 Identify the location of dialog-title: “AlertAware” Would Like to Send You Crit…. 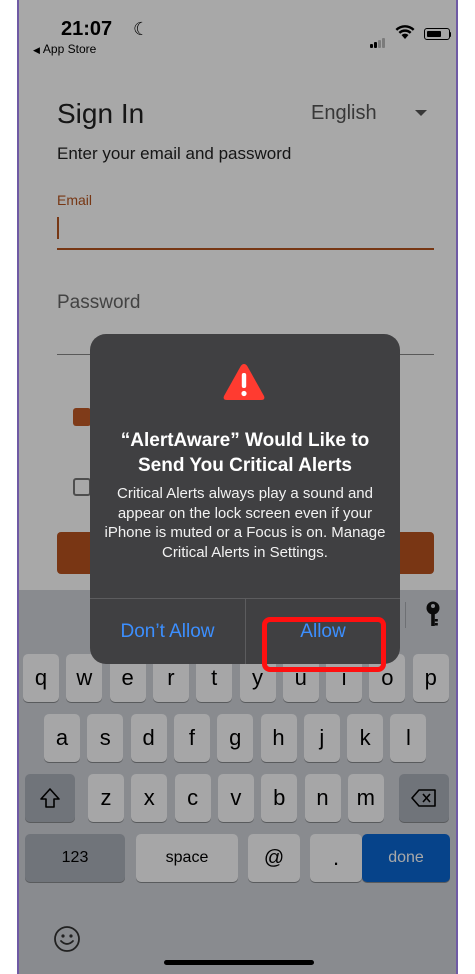
(245, 453).